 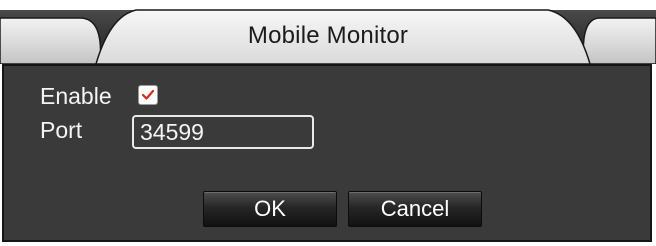 I want to click on ok-button: OK, so click(x=270, y=209).